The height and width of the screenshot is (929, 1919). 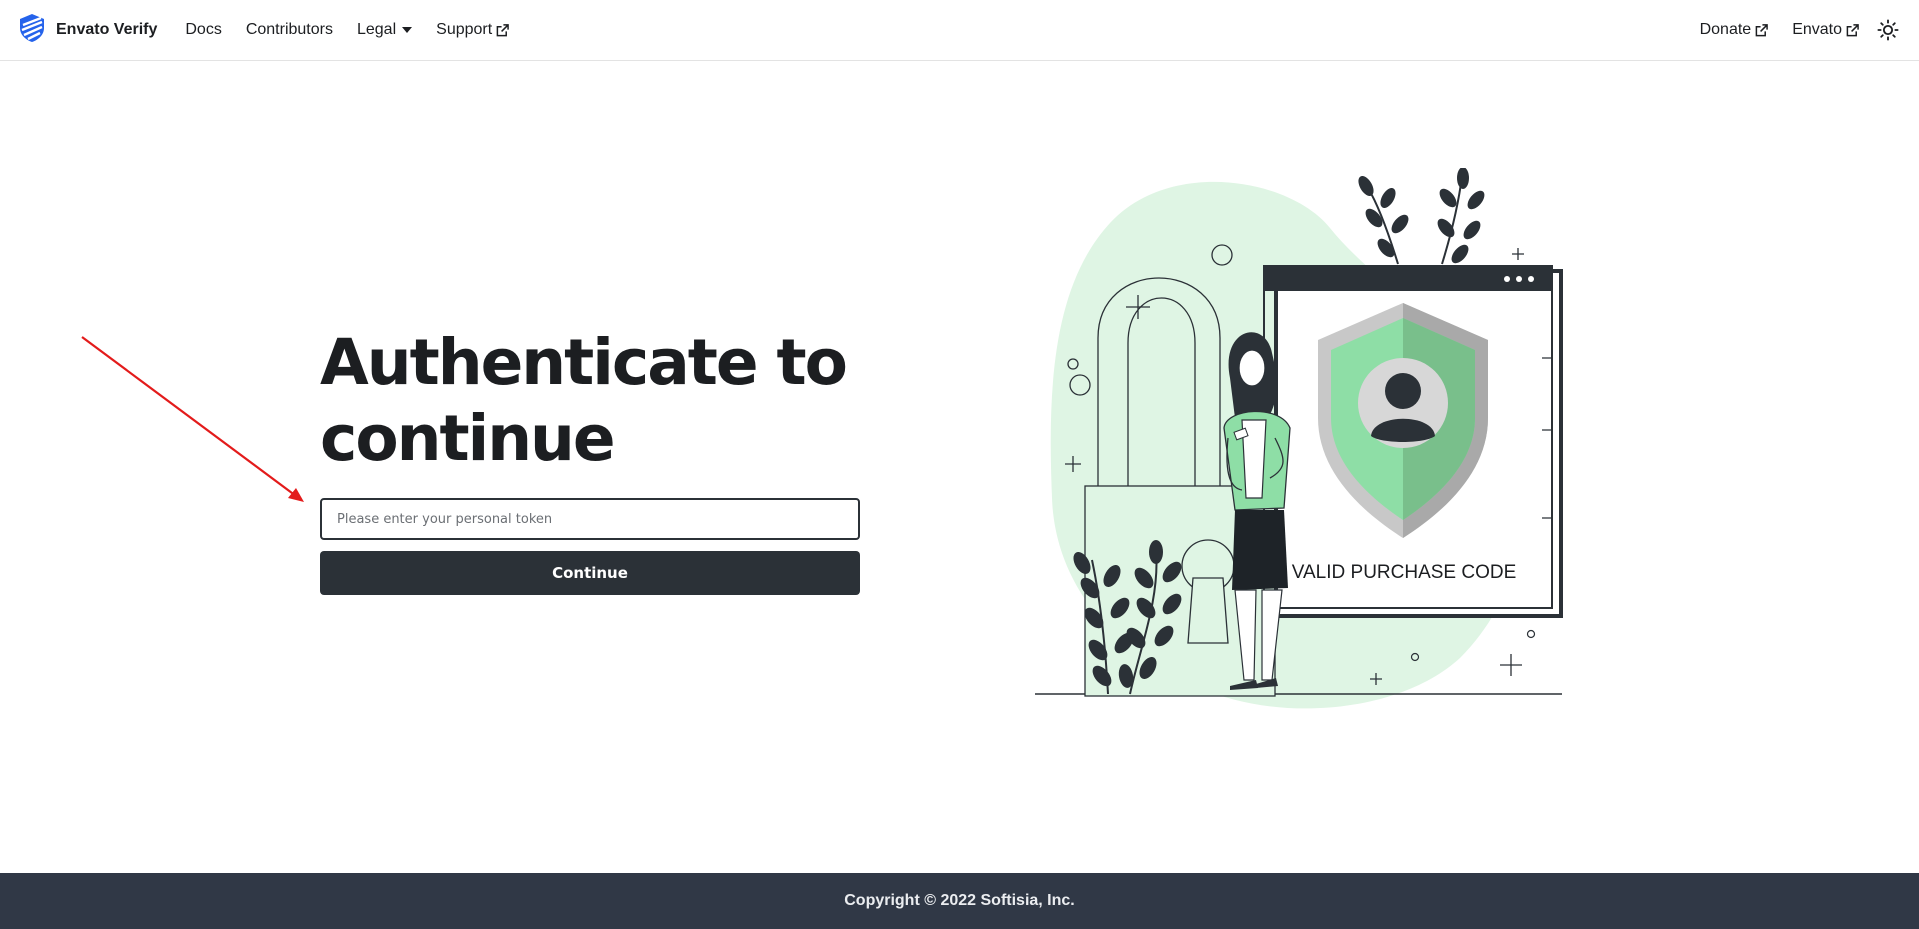 I want to click on nav-contributors-link: Contributors, so click(x=289, y=30).